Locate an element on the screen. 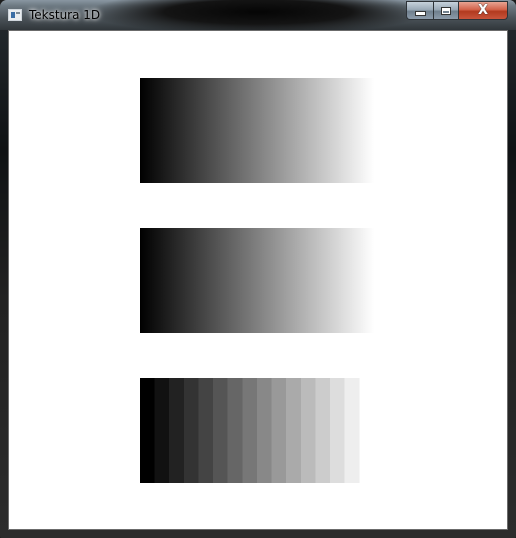  app-window-icon is located at coordinates (15, 15).